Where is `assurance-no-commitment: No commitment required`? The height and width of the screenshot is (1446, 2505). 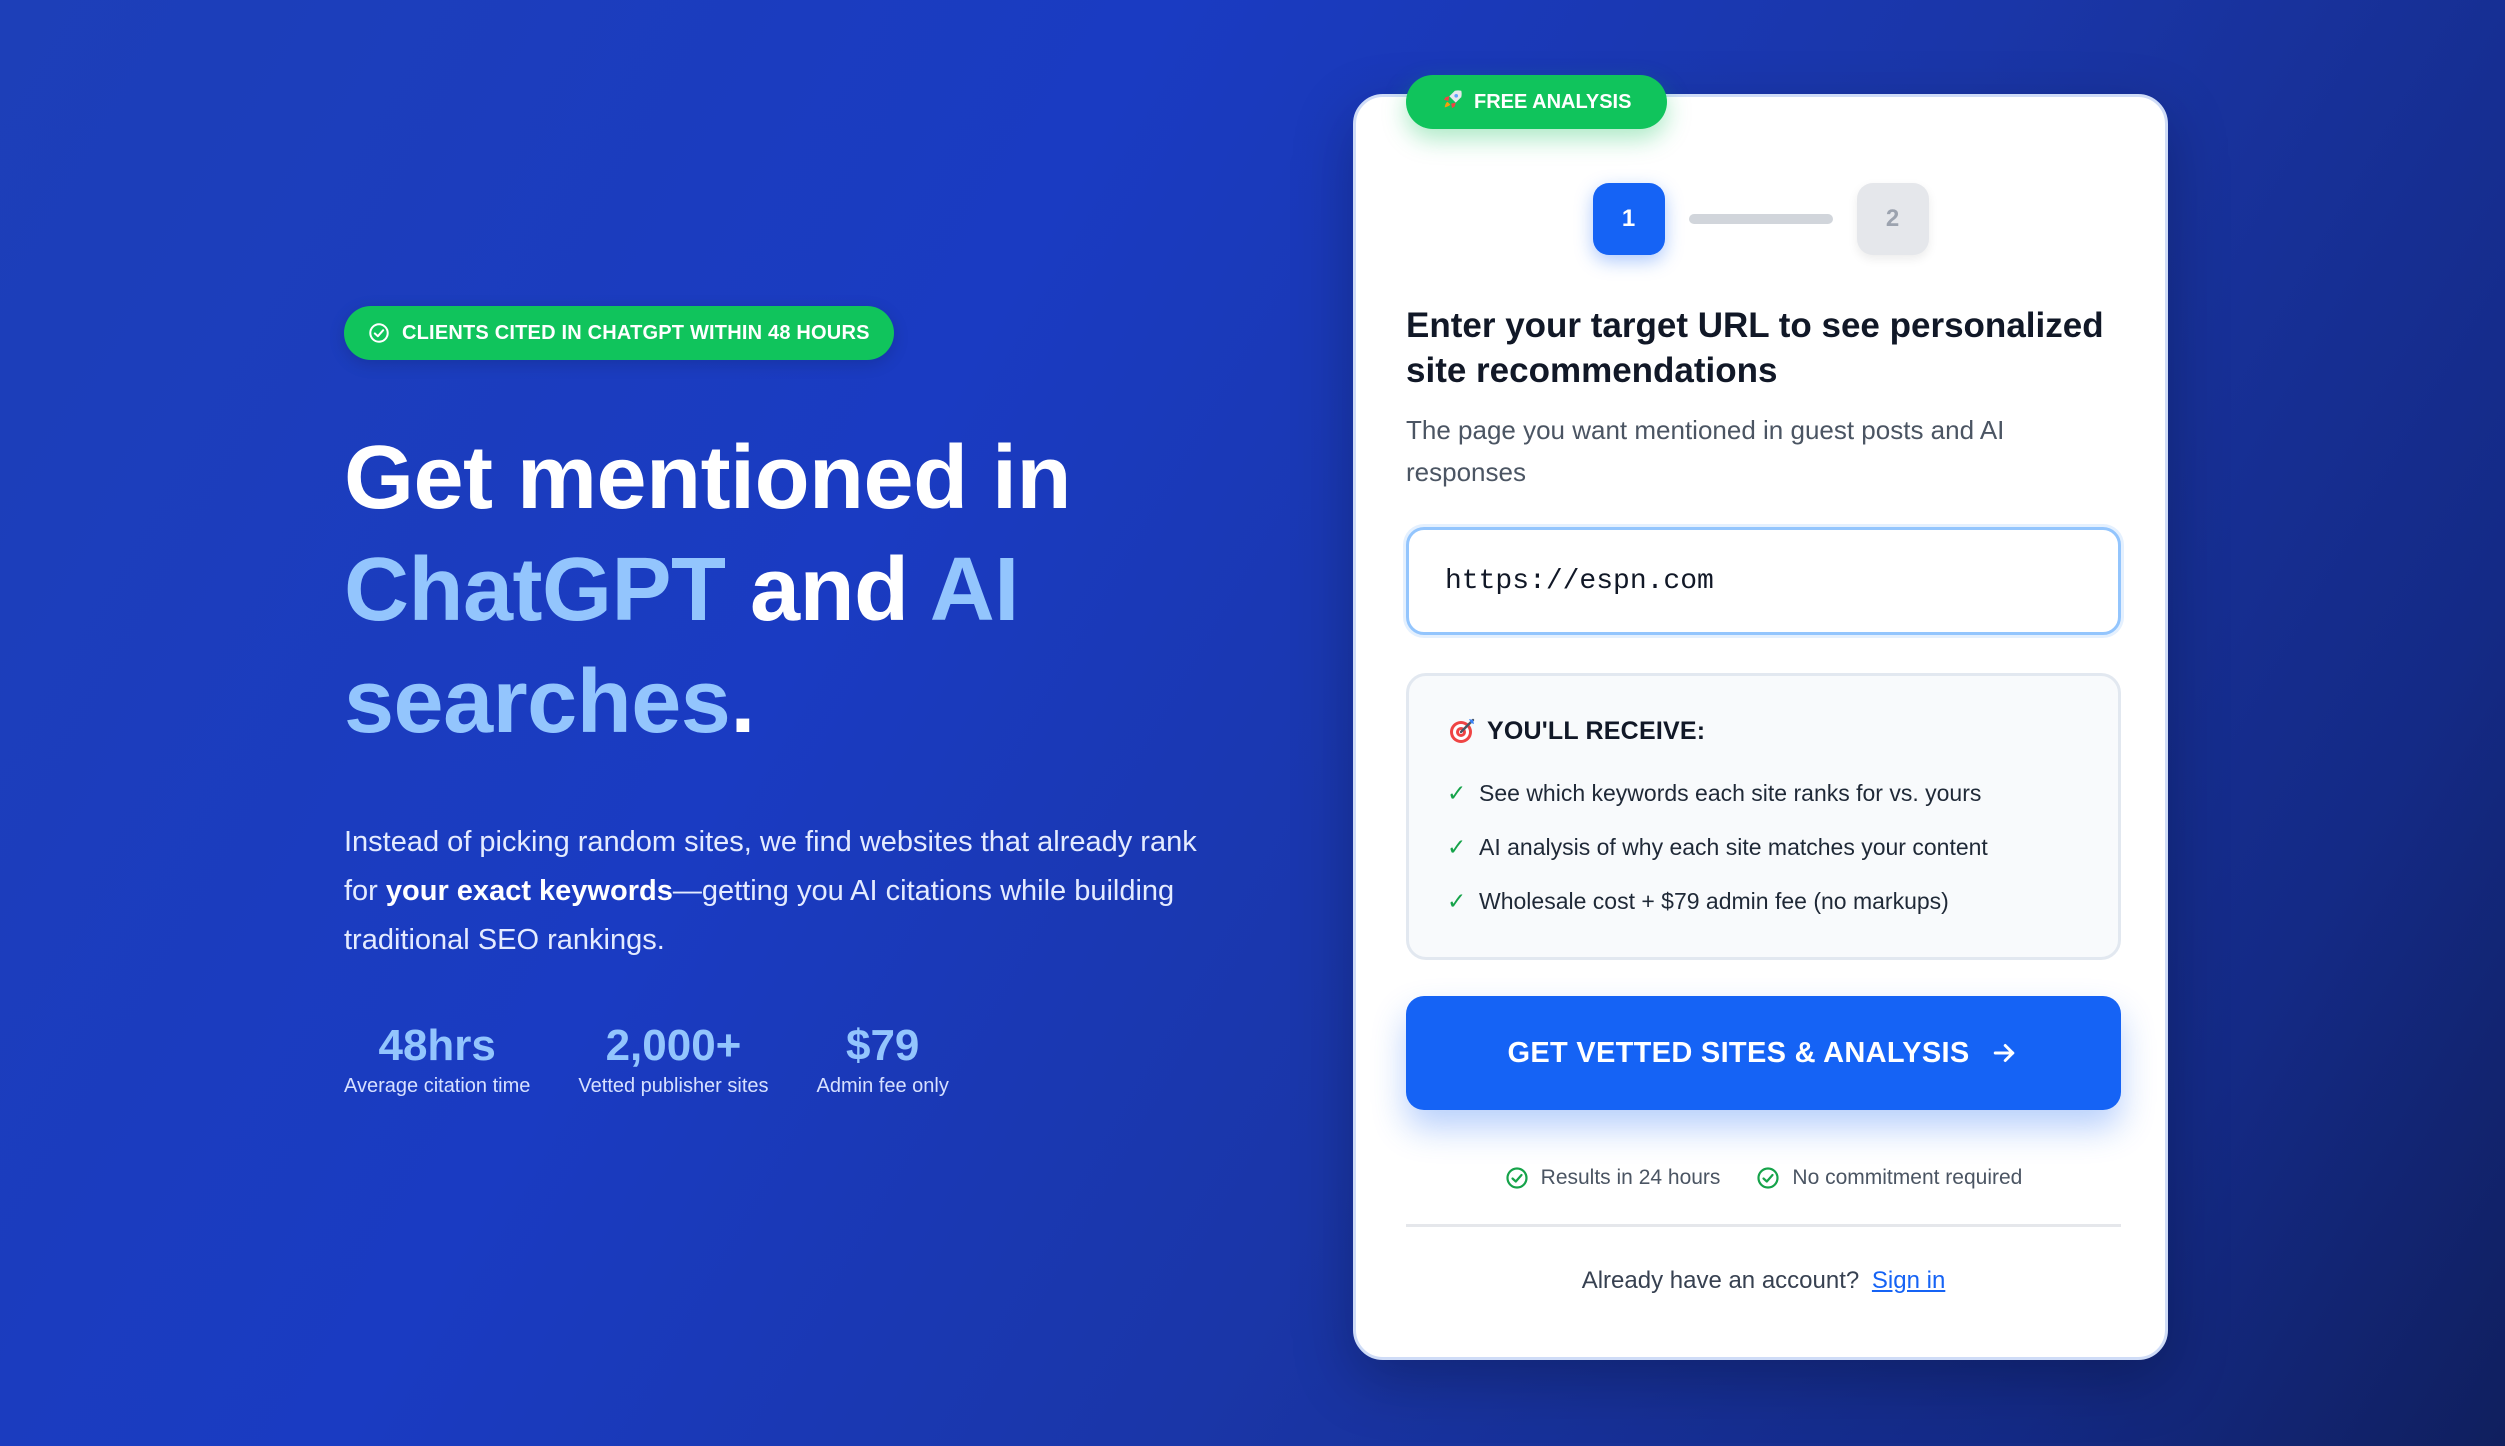 assurance-no-commitment: No commitment required is located at coordinates (1889, 1178).